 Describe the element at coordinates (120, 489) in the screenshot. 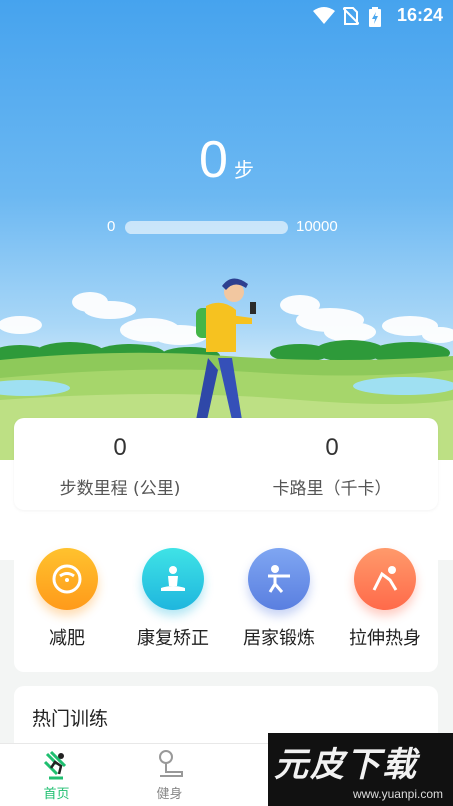

I see `distance-label: 步数里程 (公里)` at that location.